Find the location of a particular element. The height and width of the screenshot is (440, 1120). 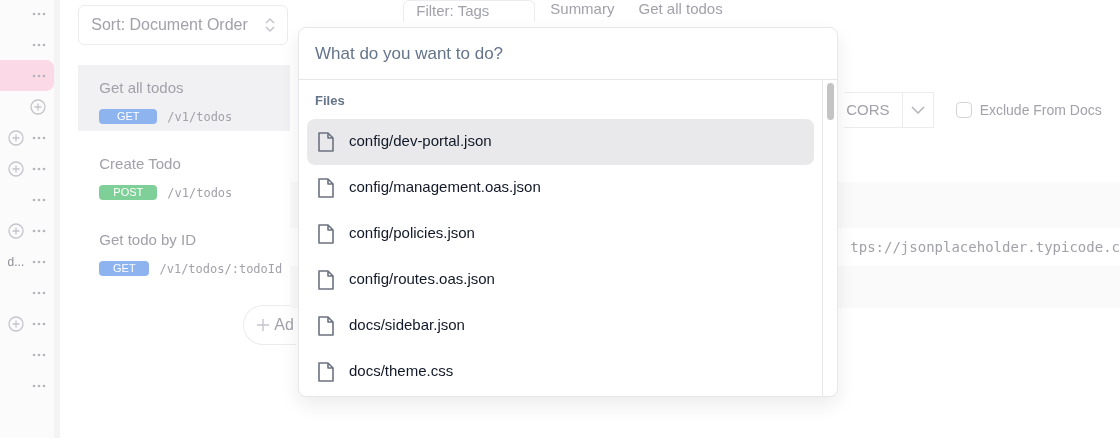

plus-icon is located at coordinates (263, 325).